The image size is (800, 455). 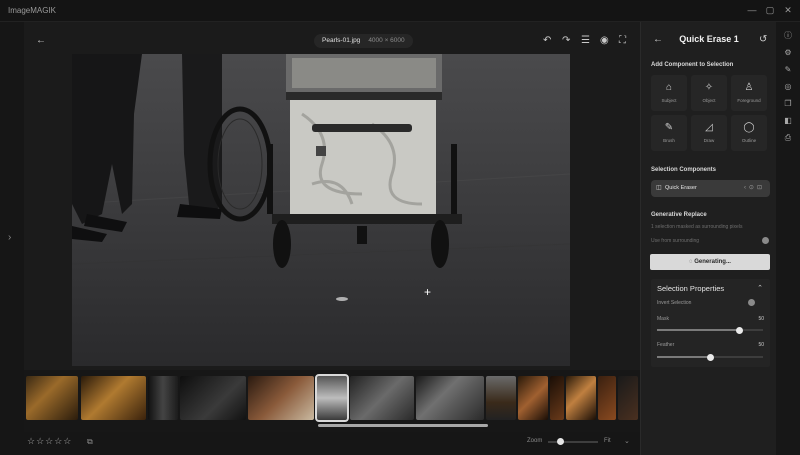 What do you see at coordinates (697, 227) in the screenshot?
I see `generative-subtext: 1 selection masked as surrounding pixels` at bounding box center [697, 227].